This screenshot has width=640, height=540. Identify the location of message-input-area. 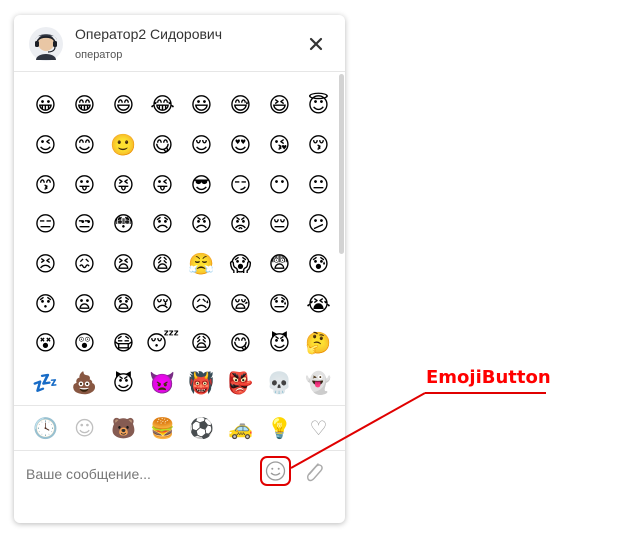
(179, 486).